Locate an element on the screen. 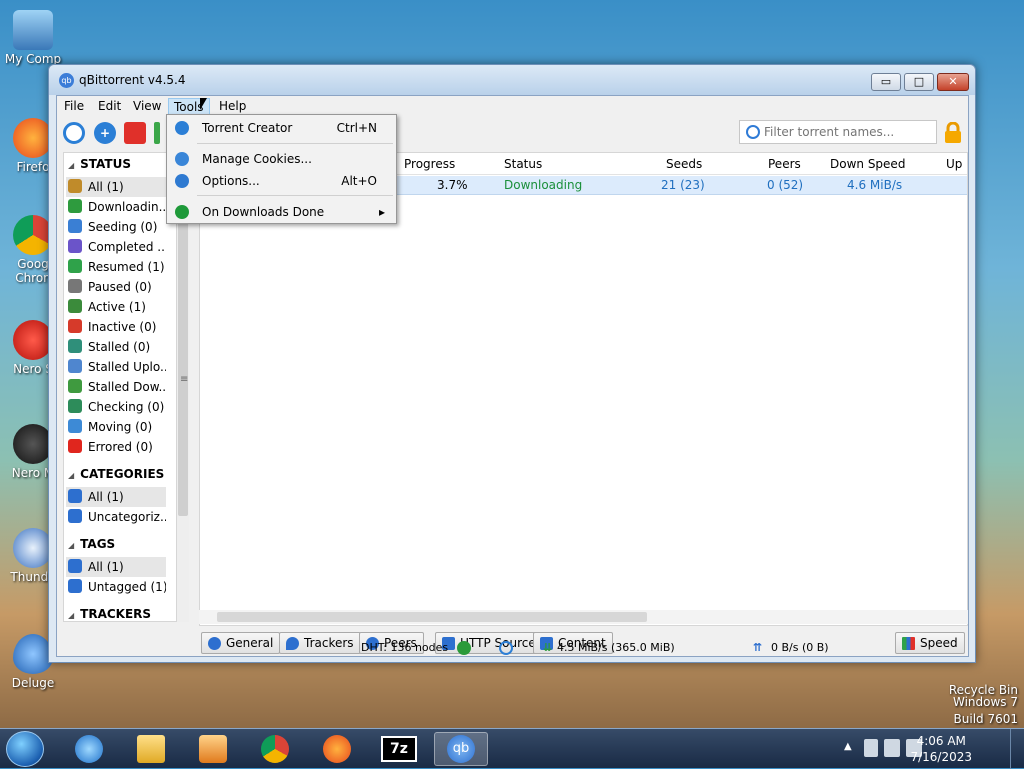 The height and width of the screenshot is (769, 1024). category-item-label: All (1) is located at coordinates (106, 497).